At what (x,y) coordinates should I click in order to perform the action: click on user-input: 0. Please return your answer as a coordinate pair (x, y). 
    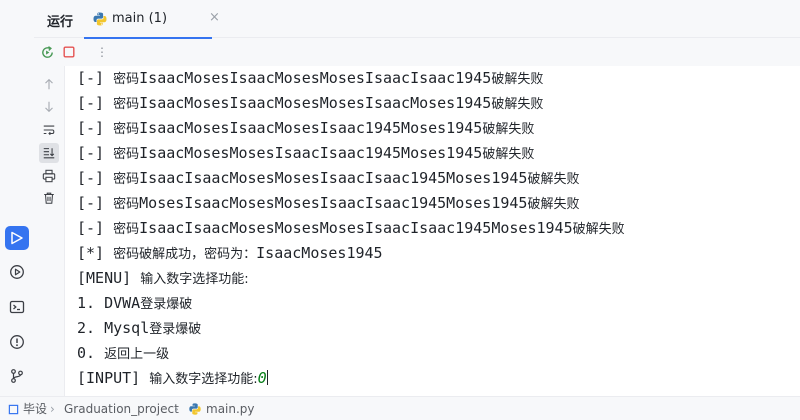
    Looking at the image, I should click on (262, 378).